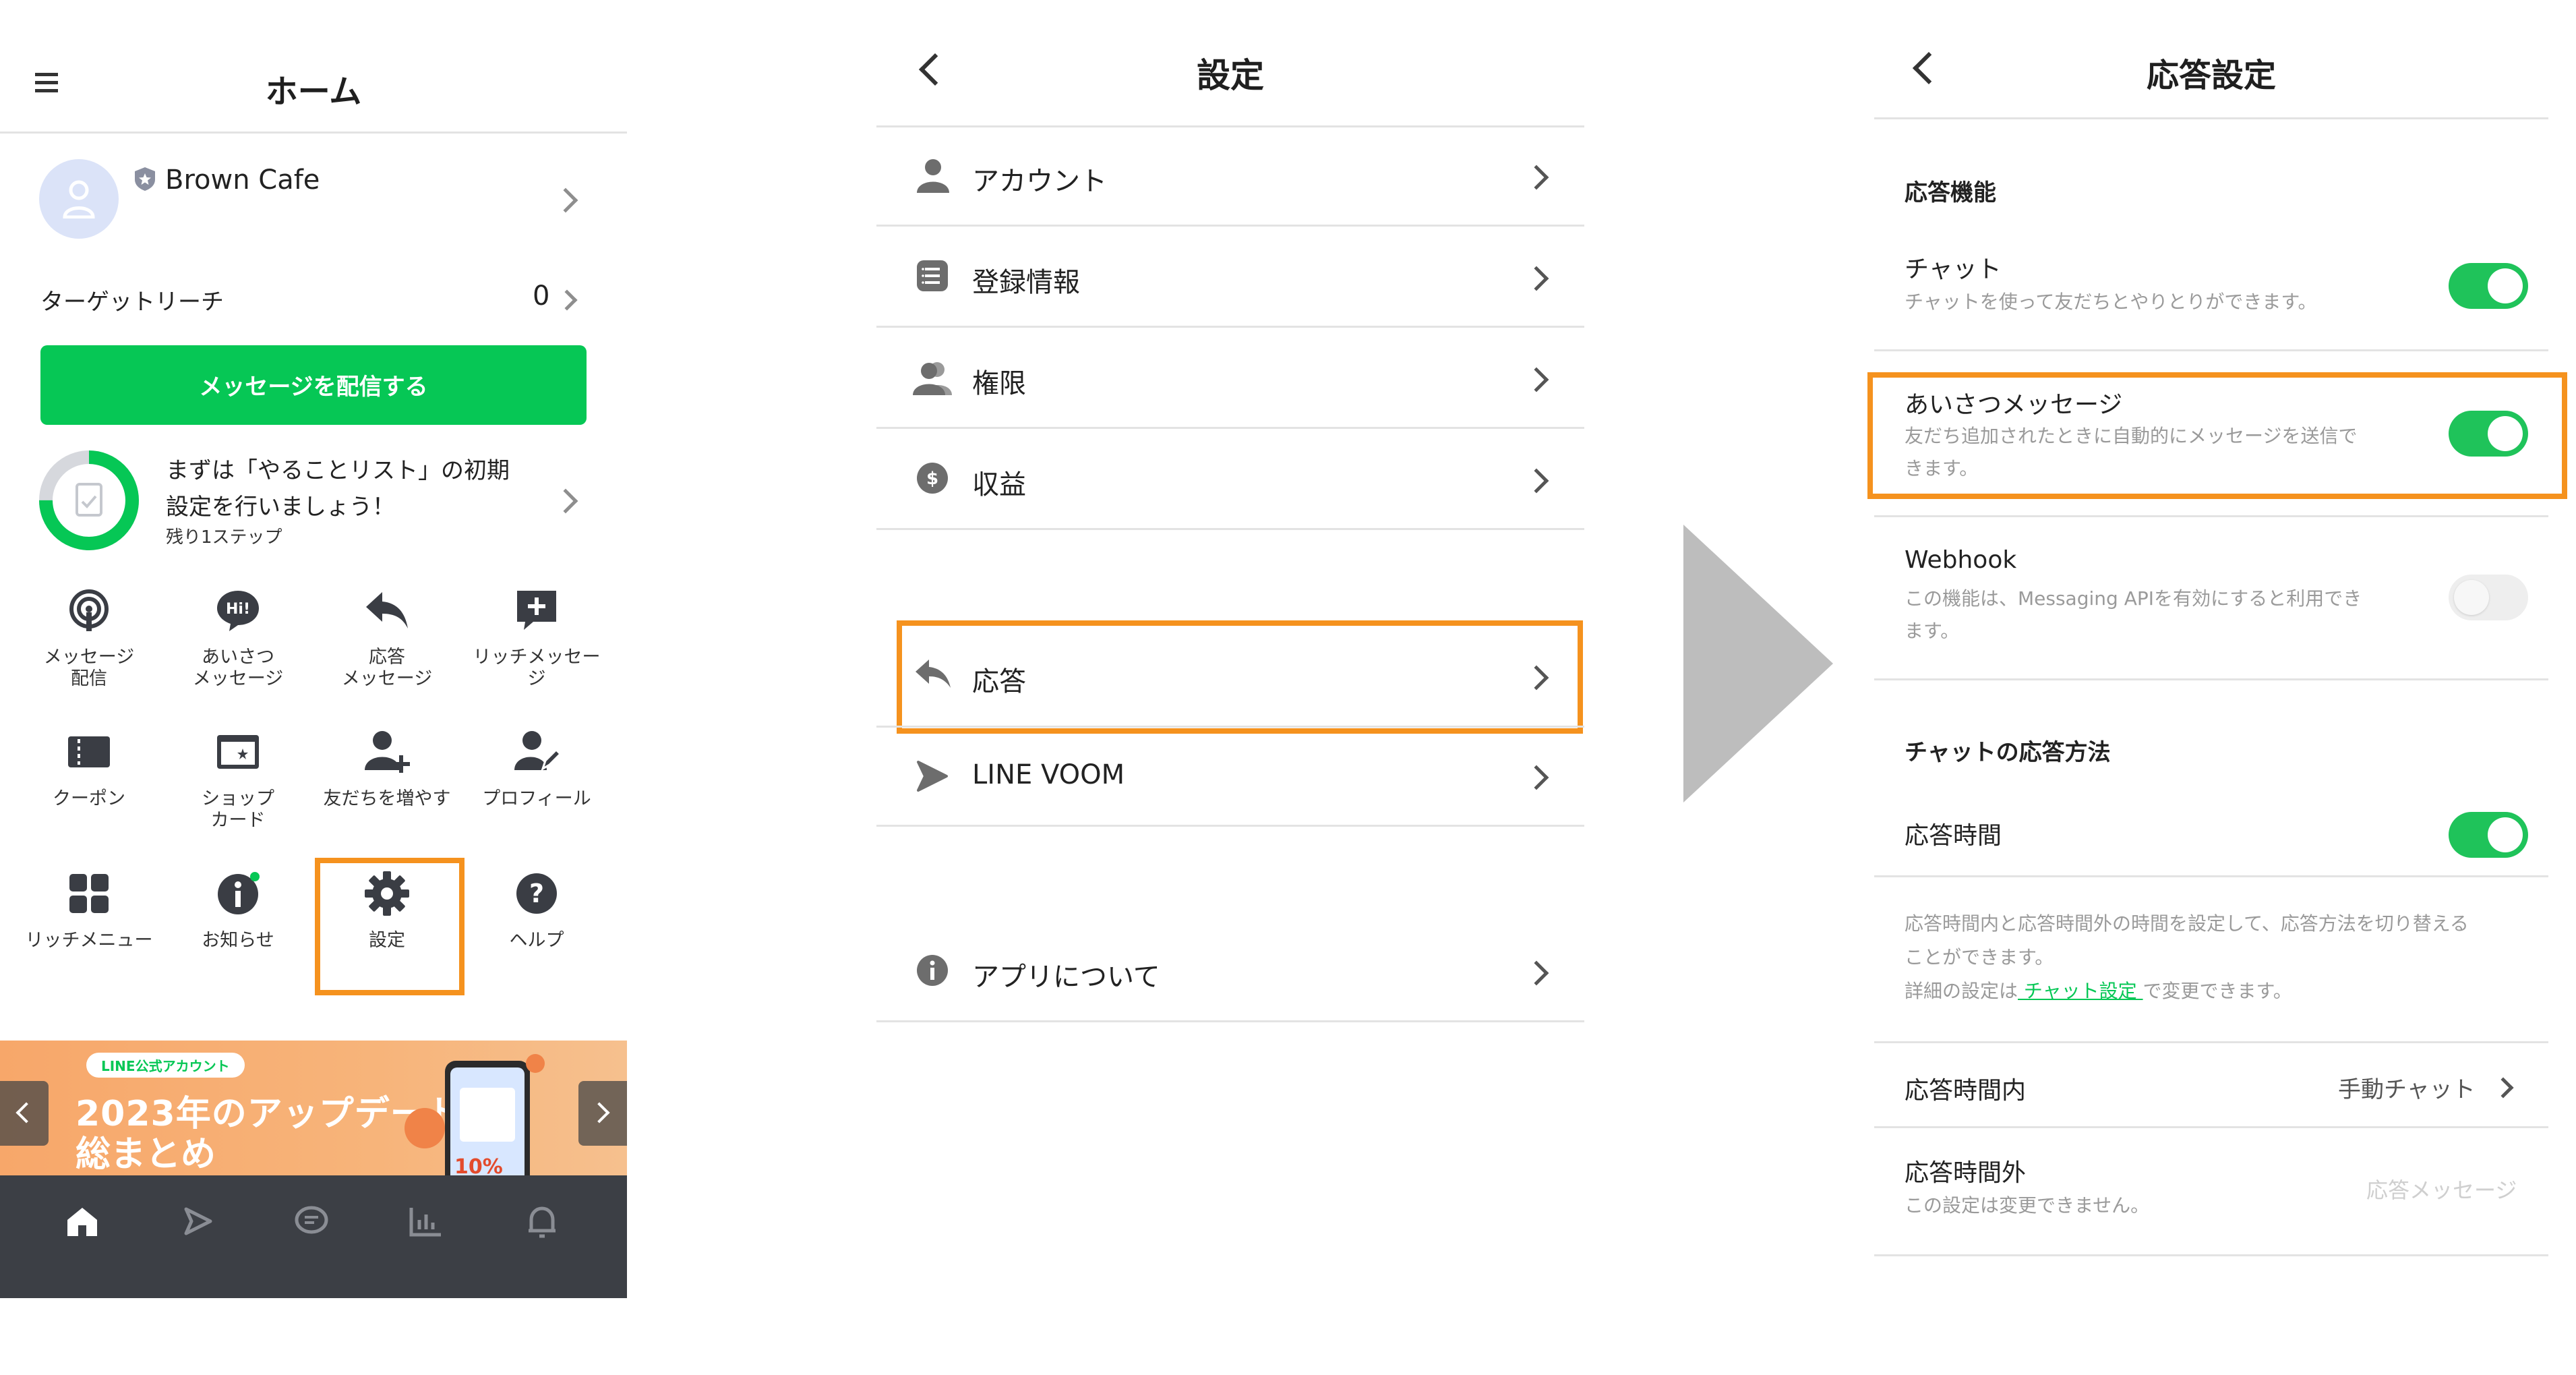 This screenshot has height=1375, width=2576. What do you see at coordinates (542, 1221) in the screenshot?
I see `notification-icon` at bounding box center [542, 1221].